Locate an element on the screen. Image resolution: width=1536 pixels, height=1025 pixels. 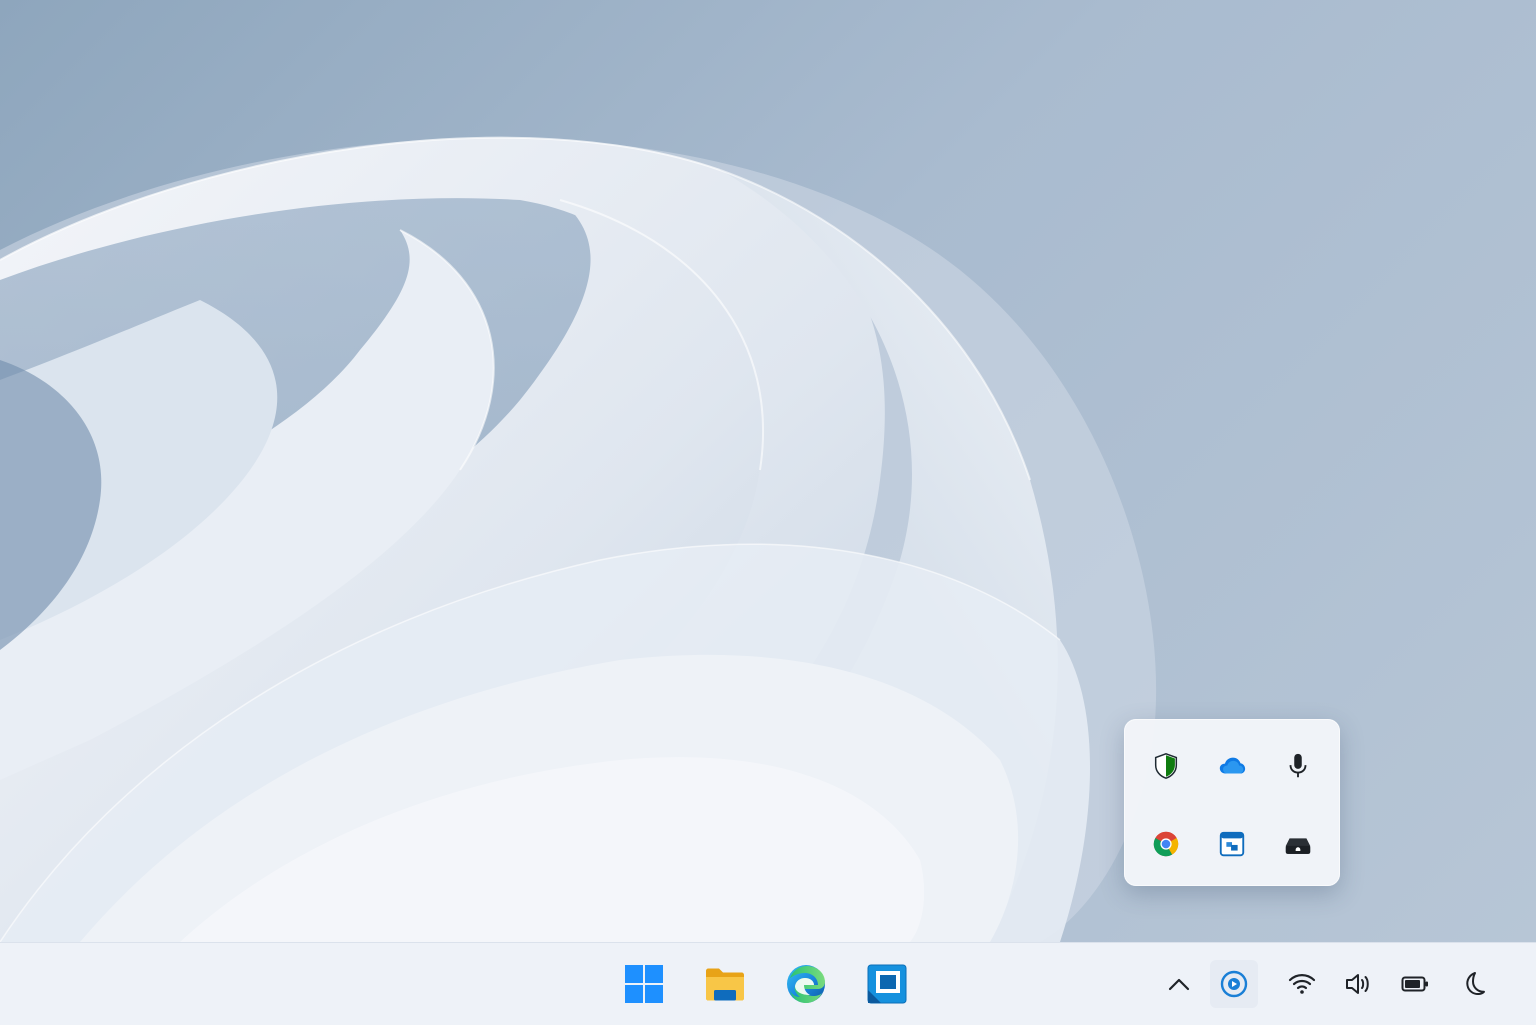
show-hidden-icons-button is located at coordinates (1179, 984).